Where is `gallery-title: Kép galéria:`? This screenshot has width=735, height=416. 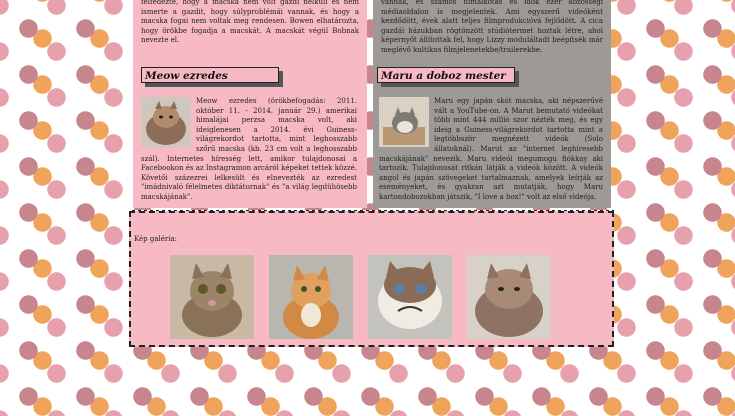
gallery-title: Kép galéria: is located at coordinates (156, 239).